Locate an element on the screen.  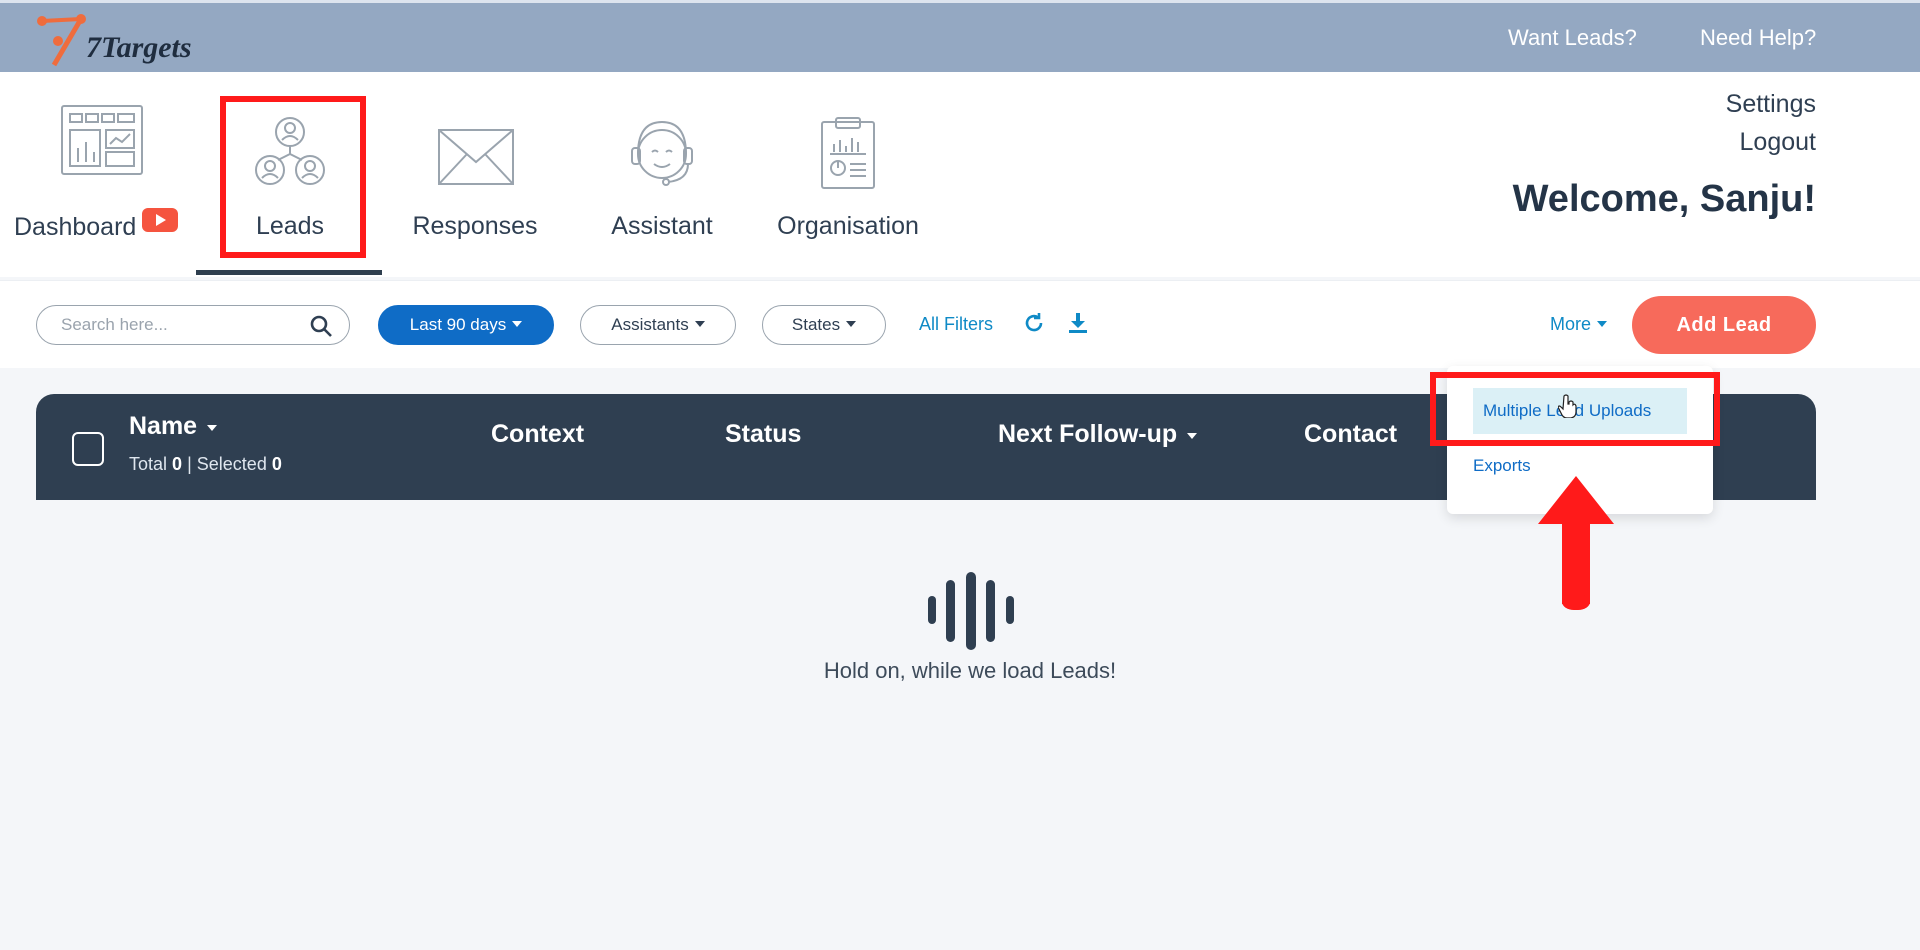
search-box is located at coordinates (193, 325).